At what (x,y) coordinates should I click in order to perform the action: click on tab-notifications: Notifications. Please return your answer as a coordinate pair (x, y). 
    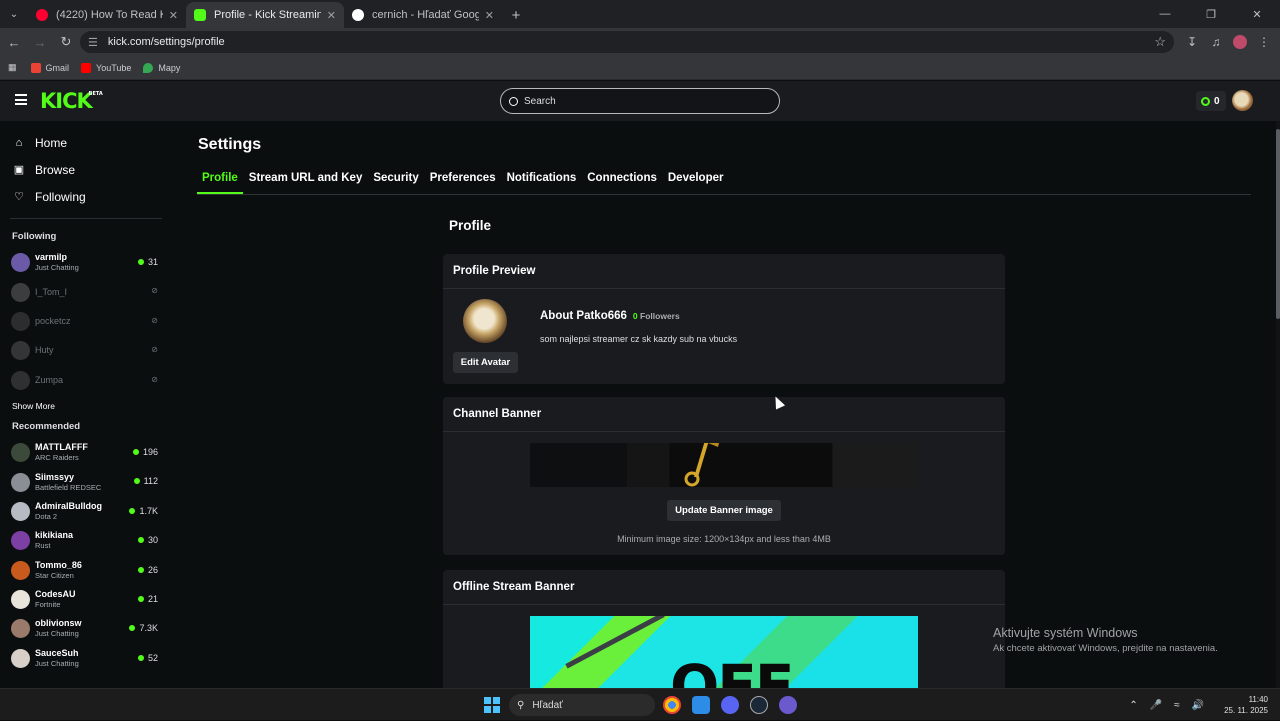
    Looking at the image, I should click on (542, 181).